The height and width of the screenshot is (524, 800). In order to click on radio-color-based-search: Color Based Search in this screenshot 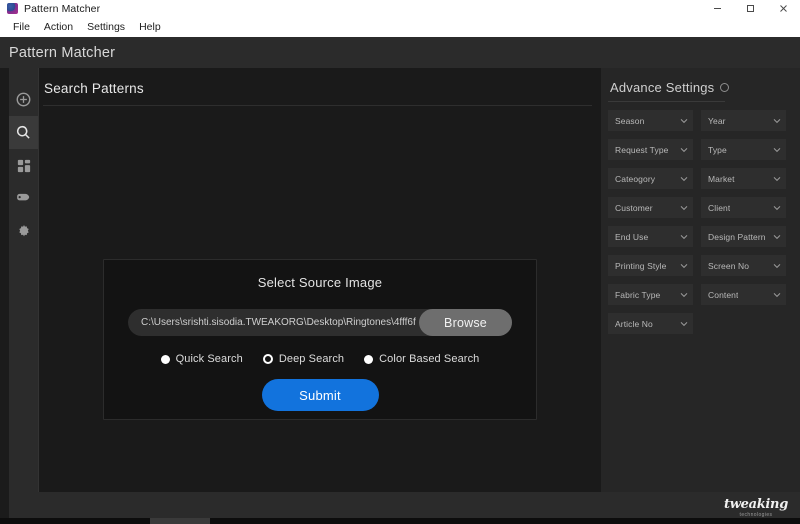, I will do `click(421, 359)`.